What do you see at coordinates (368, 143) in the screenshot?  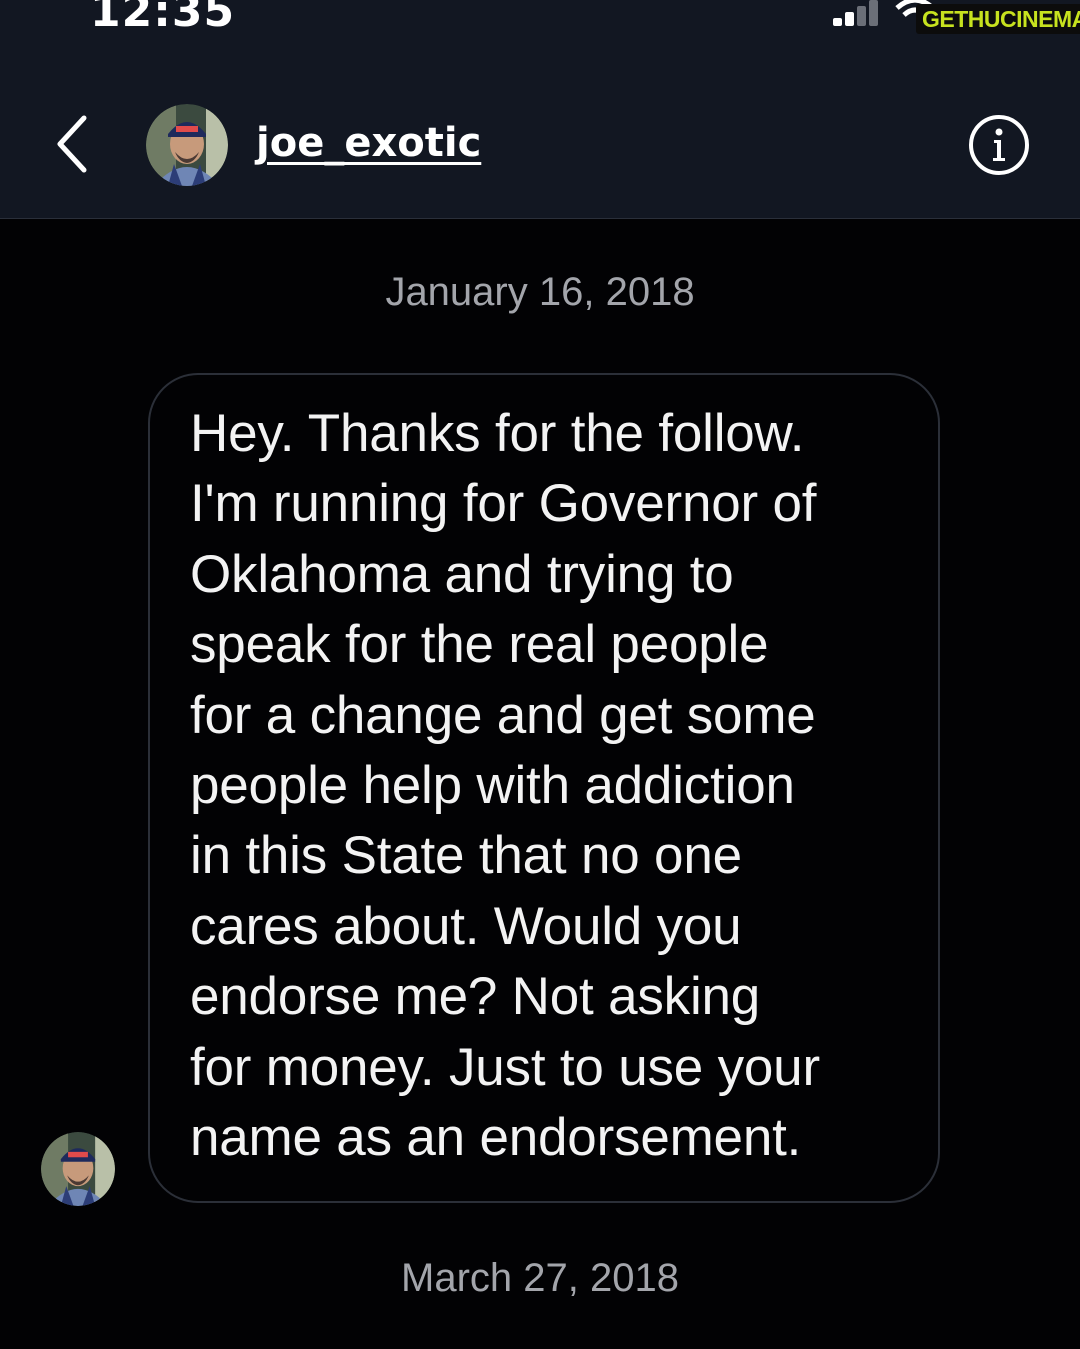 I see `username-link: joe_exotic` at bounding box center [368, 143].